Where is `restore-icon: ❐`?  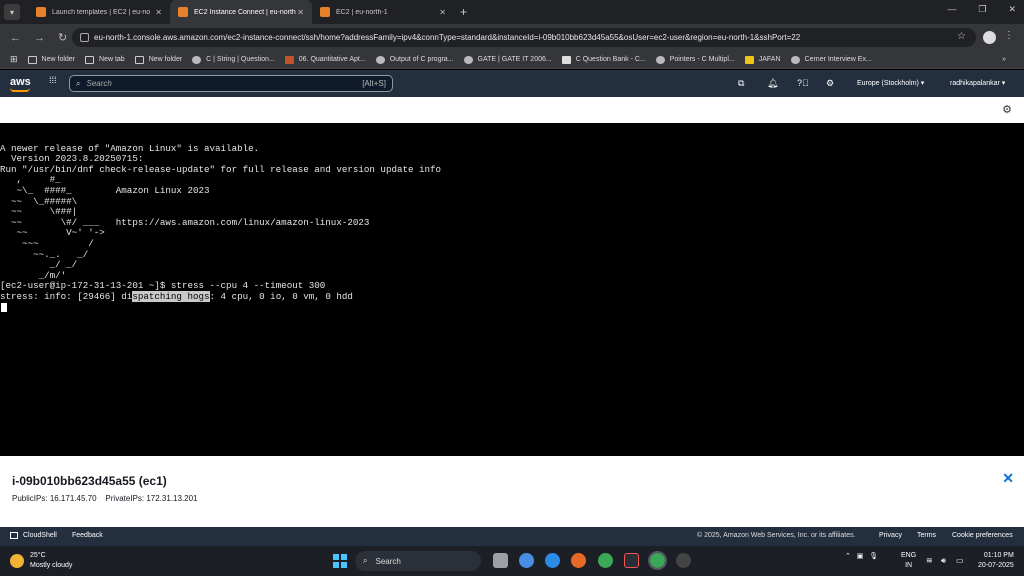 restore-icon: ❐ is located at coordinates (982, 9).